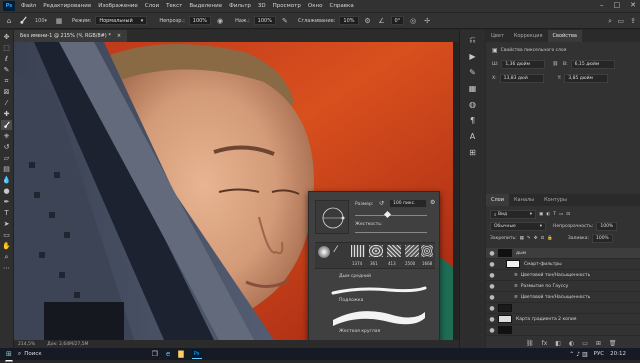 The height and width of the screenshot is (363, 640). I want to click on size-slider-track, so click(391, 215).